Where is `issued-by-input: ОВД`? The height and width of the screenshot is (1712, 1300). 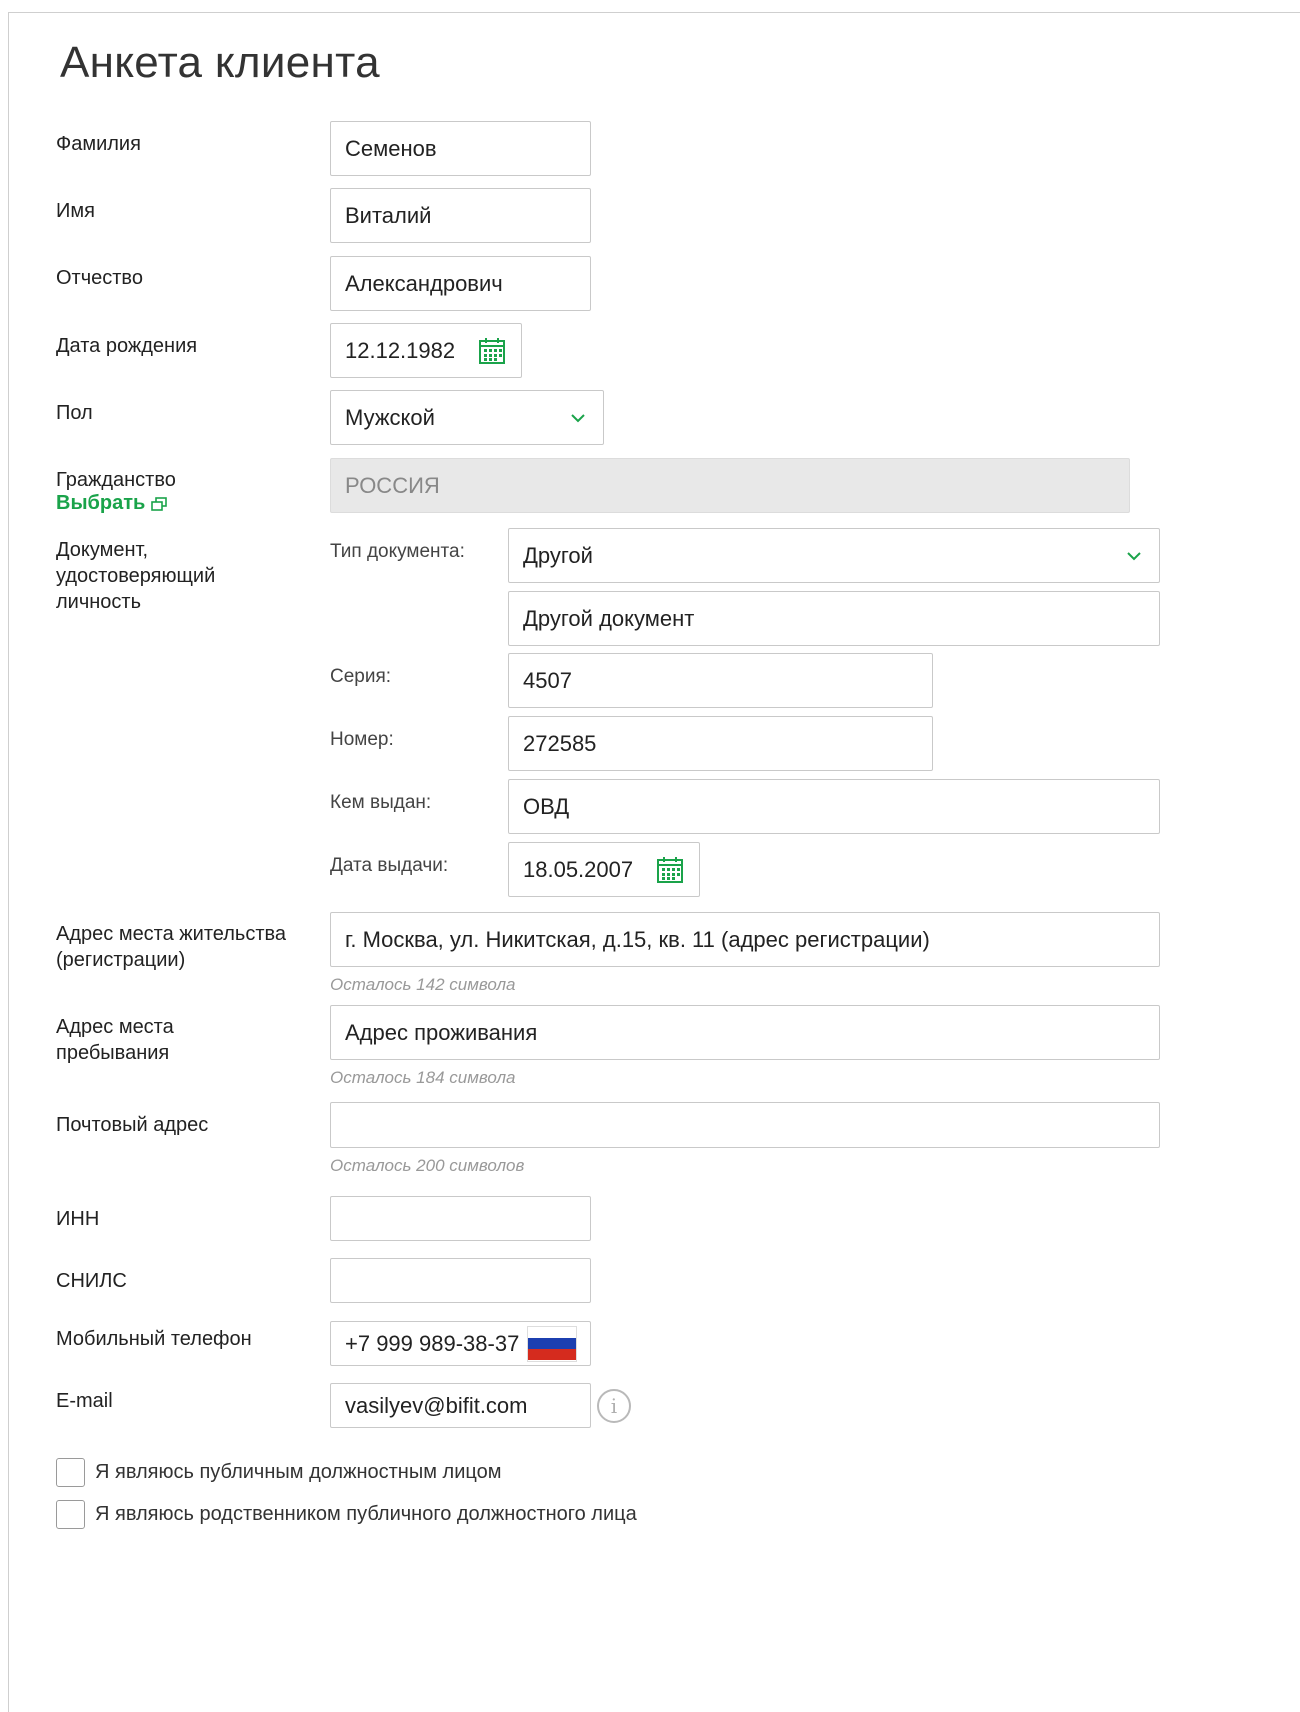 issued-by-input: ОВД is located at coordinates (834, 806).